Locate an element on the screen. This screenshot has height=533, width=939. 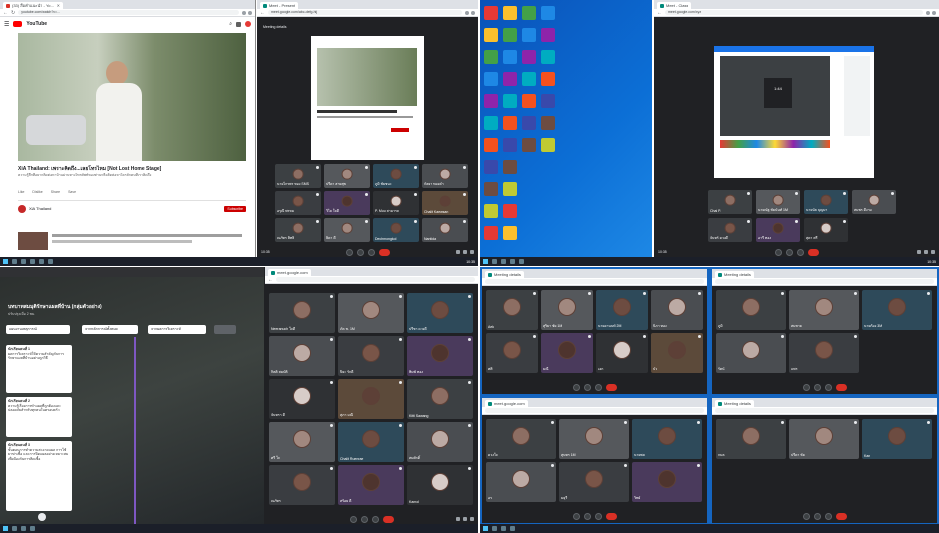
channel-avatar is located at coordinates (22, 208).